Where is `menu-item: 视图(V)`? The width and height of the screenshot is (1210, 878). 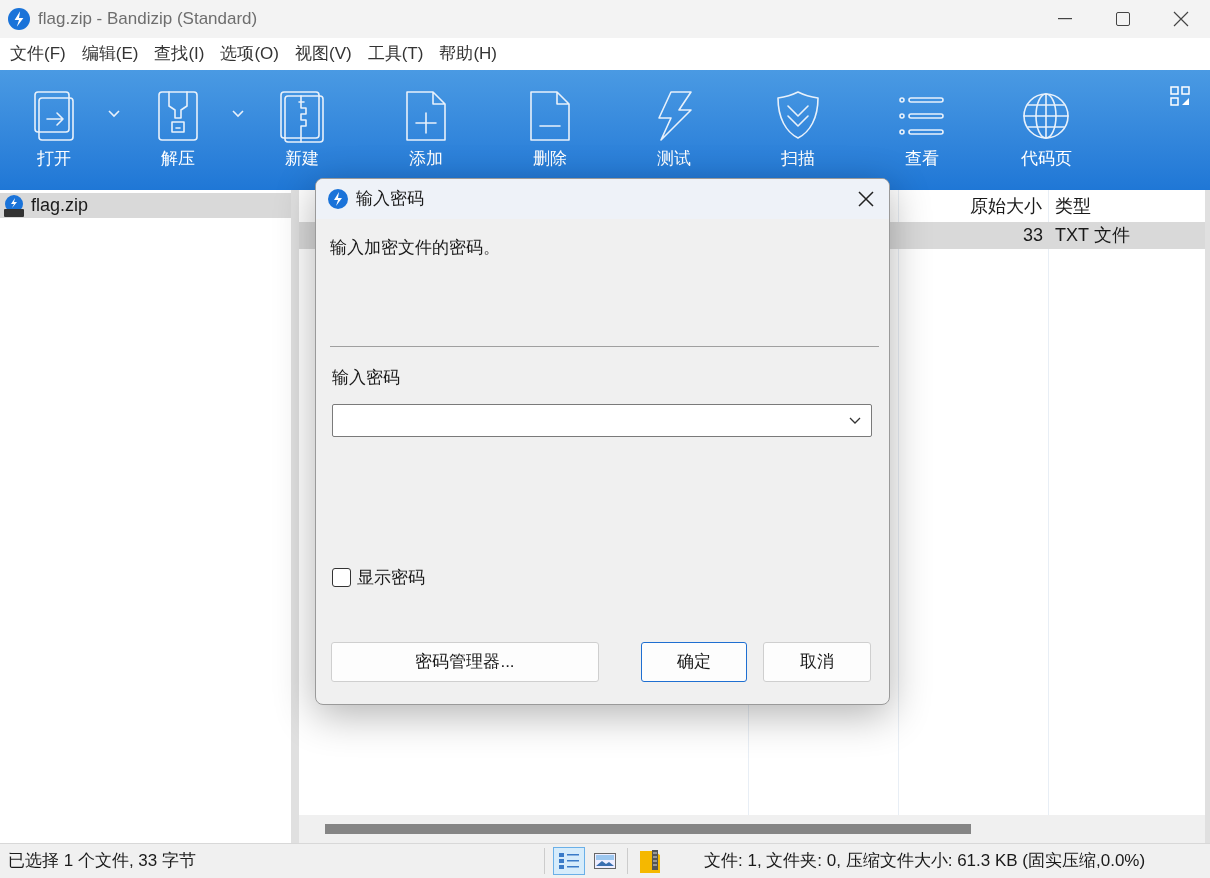
menu-item: 视图(V) is located at coordinates (323, 54).